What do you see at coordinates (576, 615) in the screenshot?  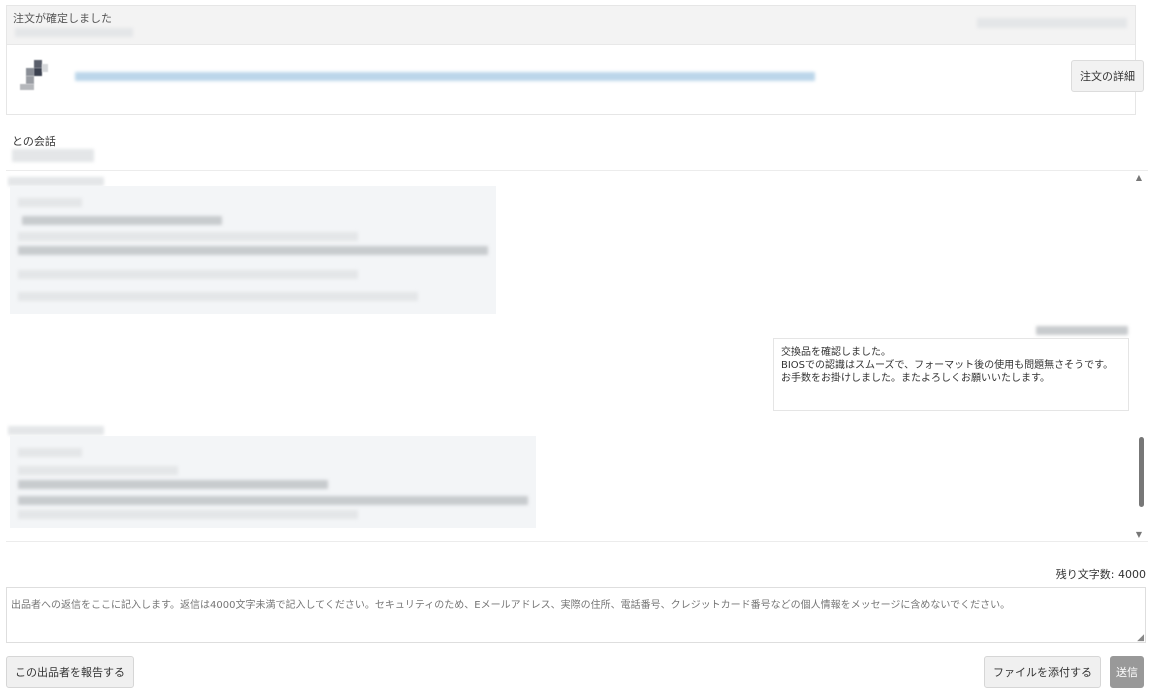 I see `reply-textarea` at bounding box center [576, 615].